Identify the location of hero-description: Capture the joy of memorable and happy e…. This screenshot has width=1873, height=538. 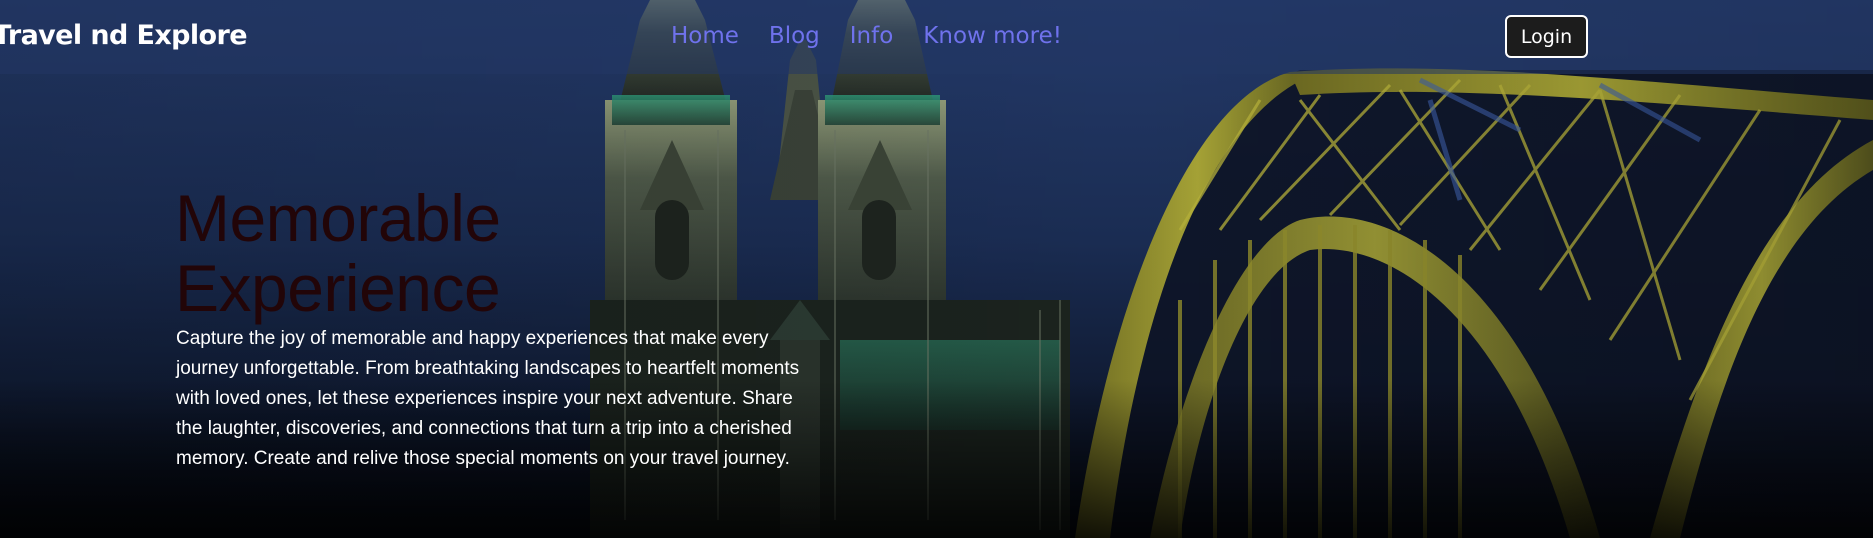
(488, 398).